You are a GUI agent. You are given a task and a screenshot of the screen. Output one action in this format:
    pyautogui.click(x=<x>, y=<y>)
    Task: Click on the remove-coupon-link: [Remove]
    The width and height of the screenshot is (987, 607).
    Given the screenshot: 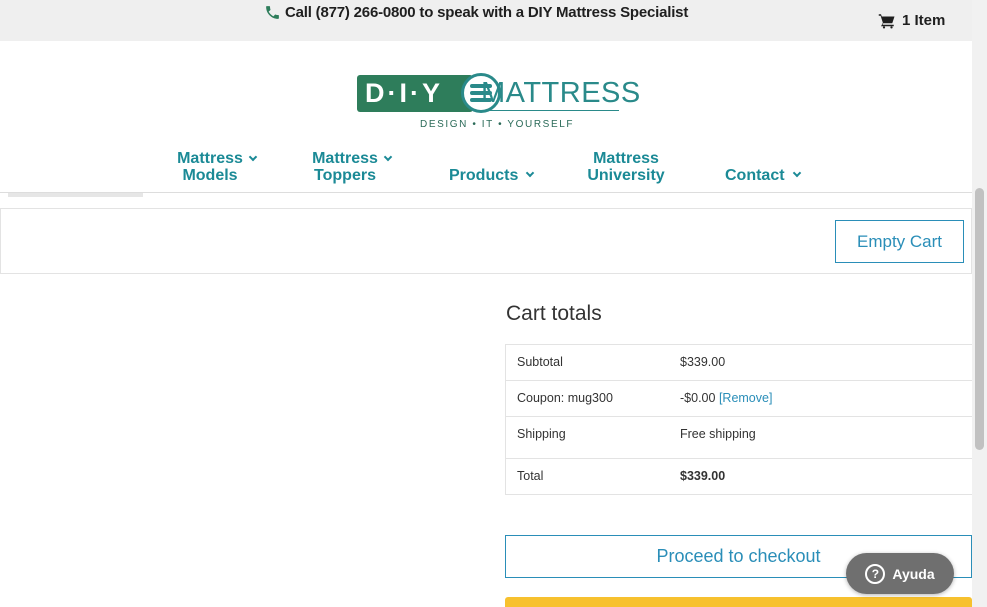 What is the action you would take?
    pyautogui.click(x=746, y=398)
    